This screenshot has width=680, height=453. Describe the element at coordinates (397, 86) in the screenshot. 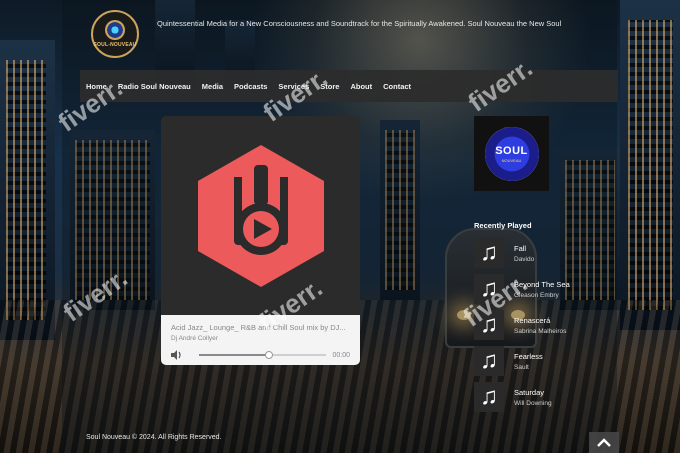

I see `nav-contact: Contact` at that location.